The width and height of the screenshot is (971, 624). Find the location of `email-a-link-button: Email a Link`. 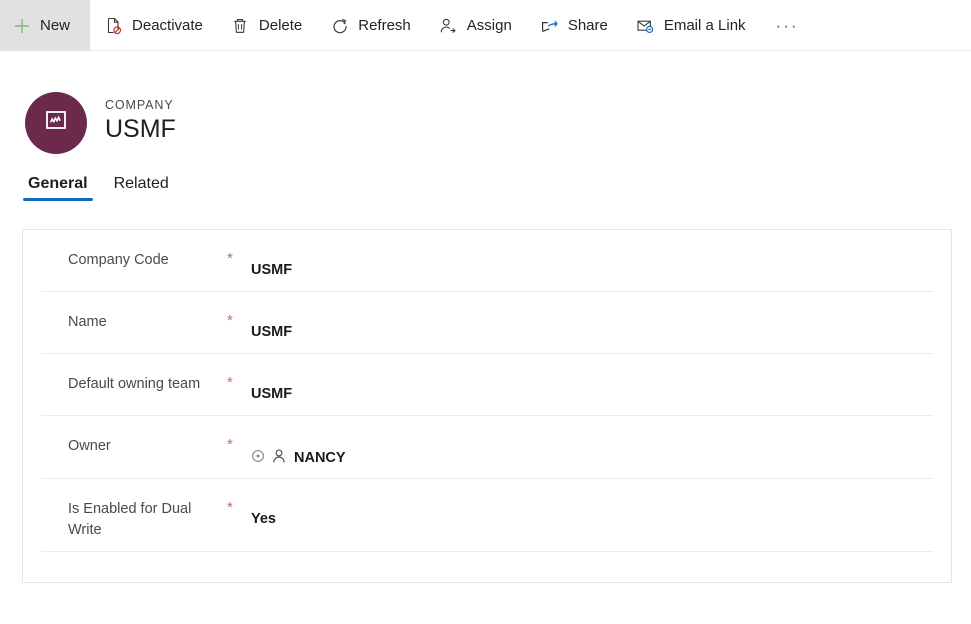

email-a-link-button: Email a Link is located at coordinates (691, 25).